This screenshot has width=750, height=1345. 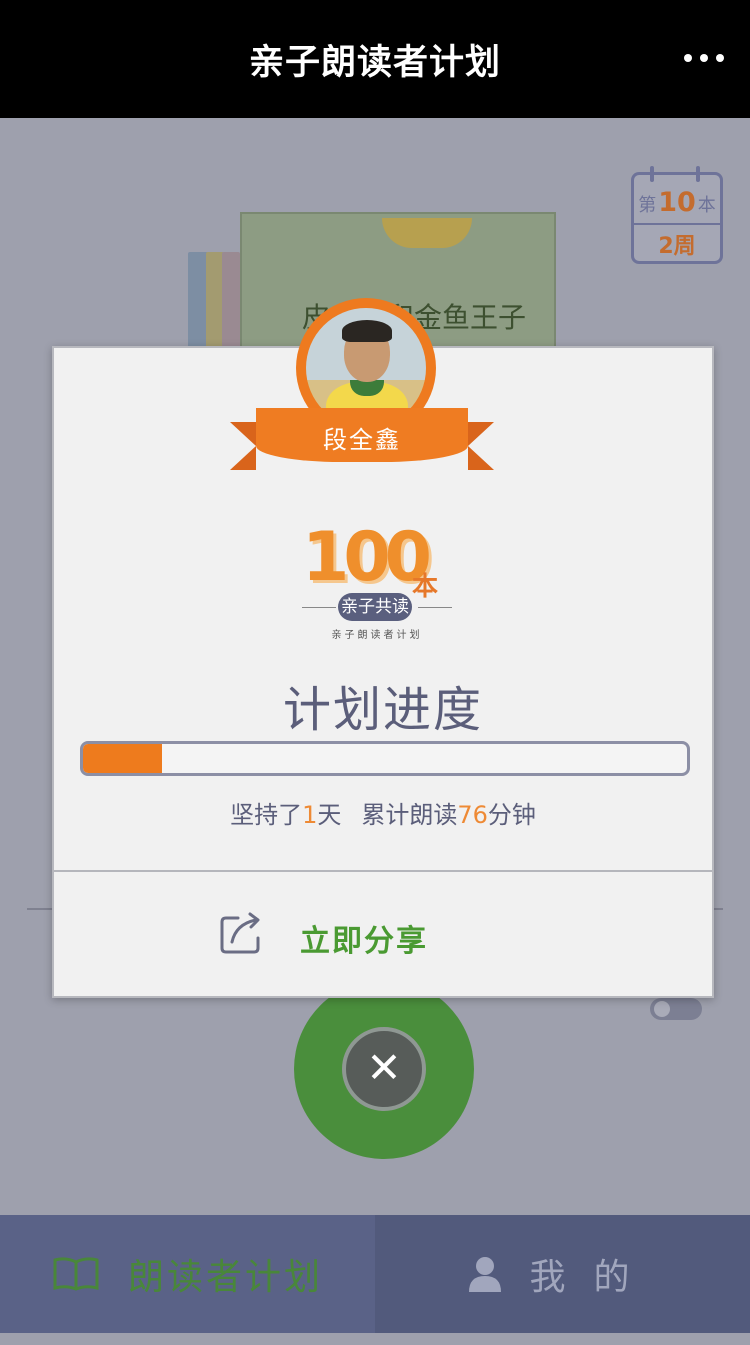 What do you see at coordinates (374, 63) in the screenshot?
I see `page-title: 亲子朗读者计划` at bounding box center [374, 63].